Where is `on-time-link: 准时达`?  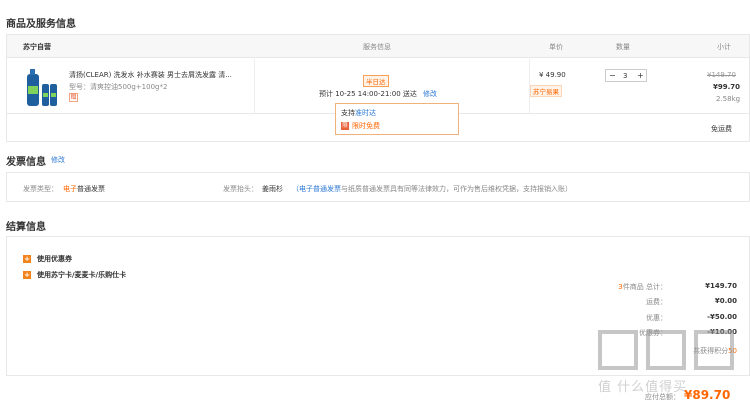 on-time-link: 准时达 is located at coordinates (365, 113).